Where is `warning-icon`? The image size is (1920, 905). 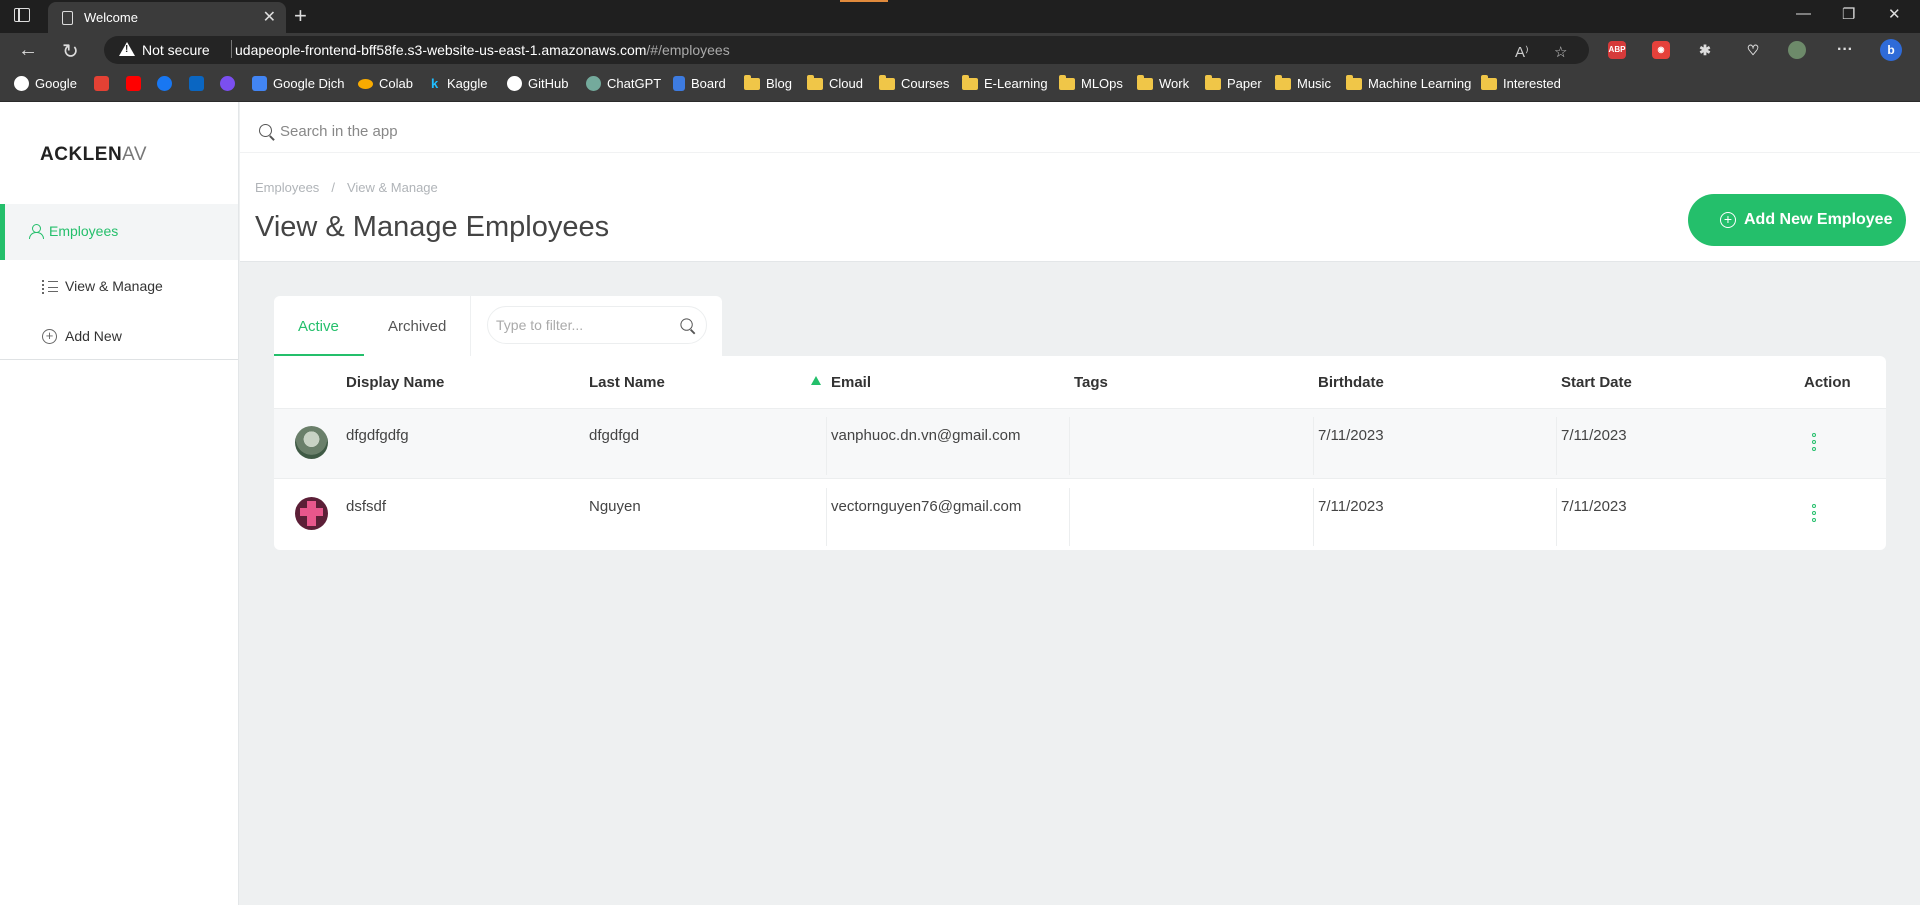
warning-icon is located at coordinates (127, 49).